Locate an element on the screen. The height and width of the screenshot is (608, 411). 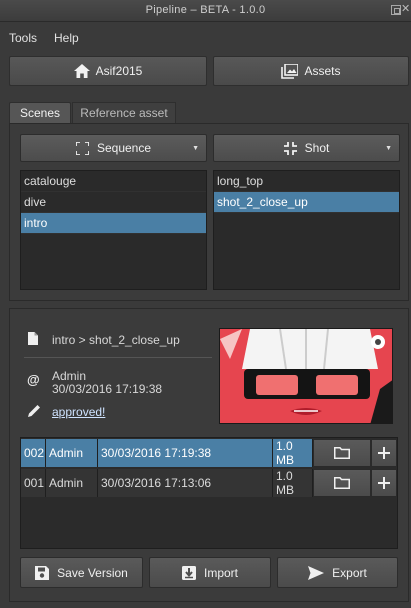
project-button: Asif2015 is located at coordinates (108, 71).